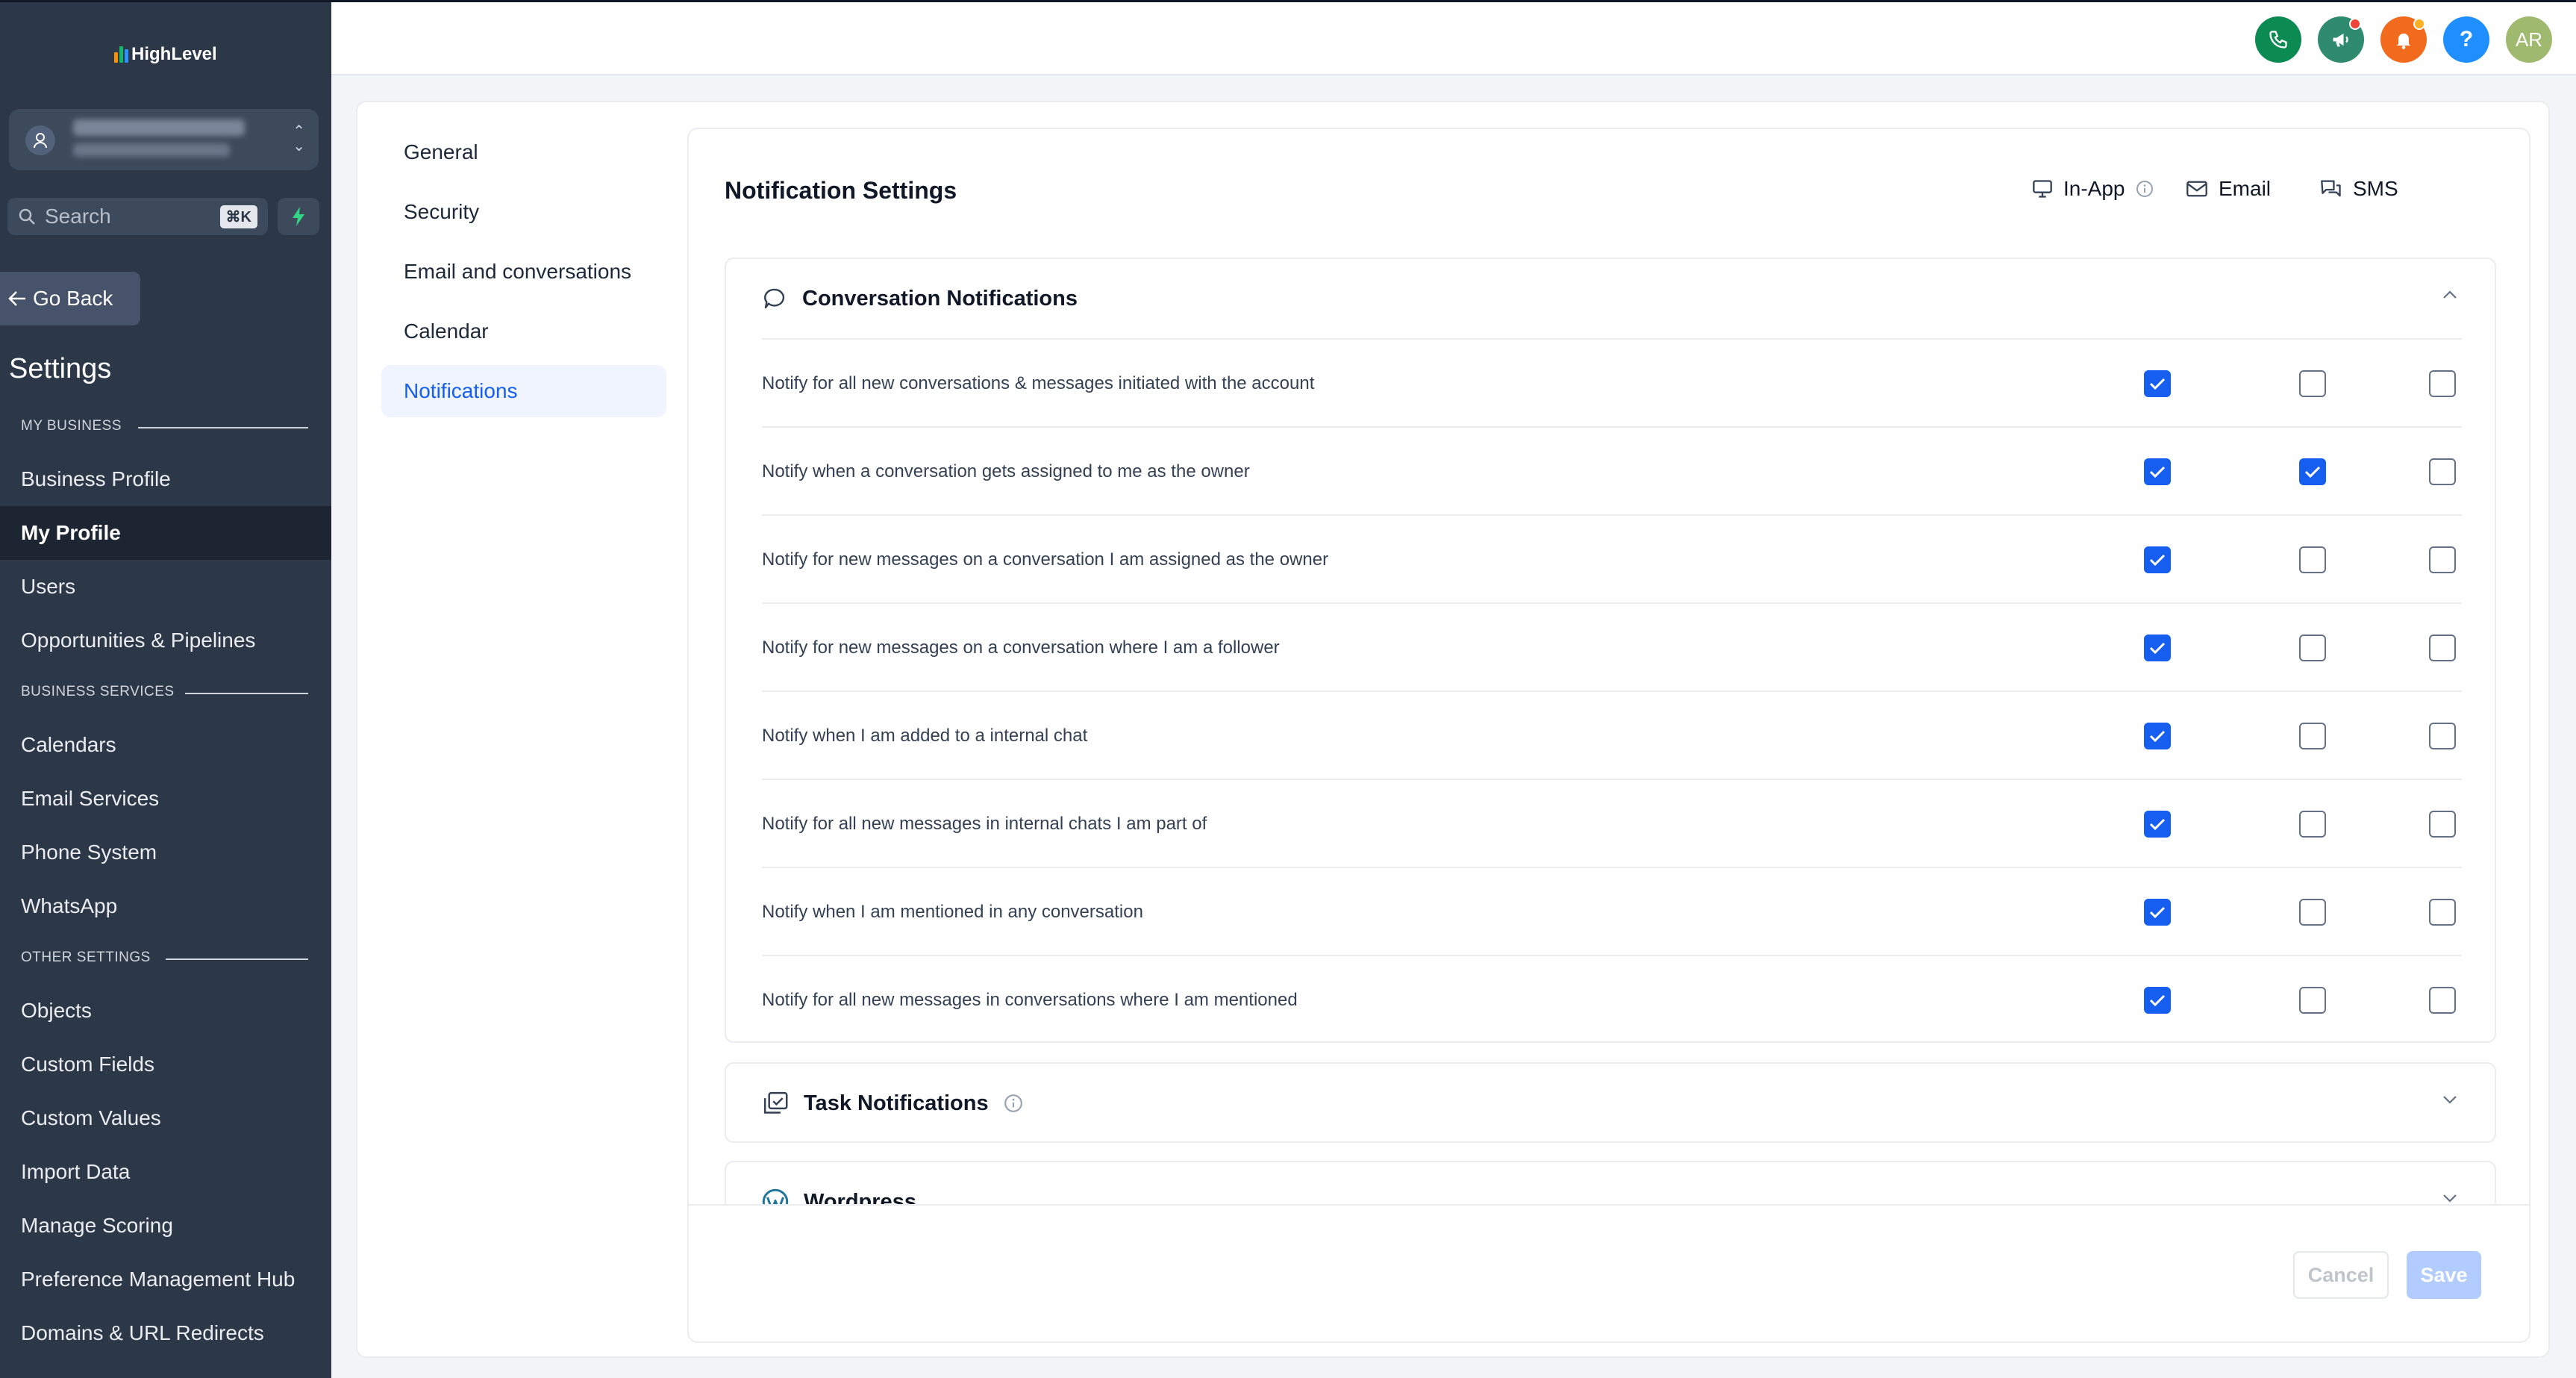 This screenshot has width=2576, height=1378. What do you see at coordinates (137, 216) in the screenshot?
I see `sidebar-search: Search ⌘K` at bounding box center [137, 216].